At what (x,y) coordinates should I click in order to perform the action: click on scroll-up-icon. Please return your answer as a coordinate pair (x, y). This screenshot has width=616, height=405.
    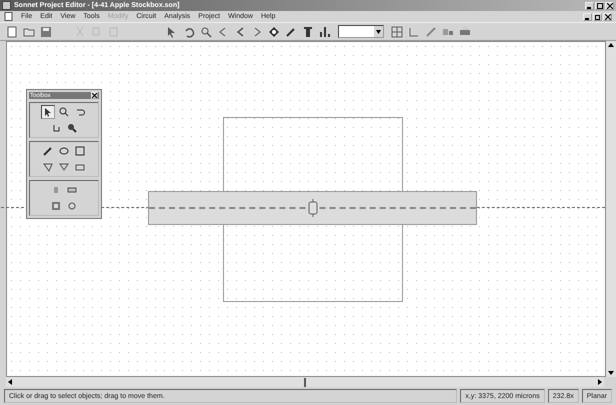
    Looking at the image, I should click on (611, 45).